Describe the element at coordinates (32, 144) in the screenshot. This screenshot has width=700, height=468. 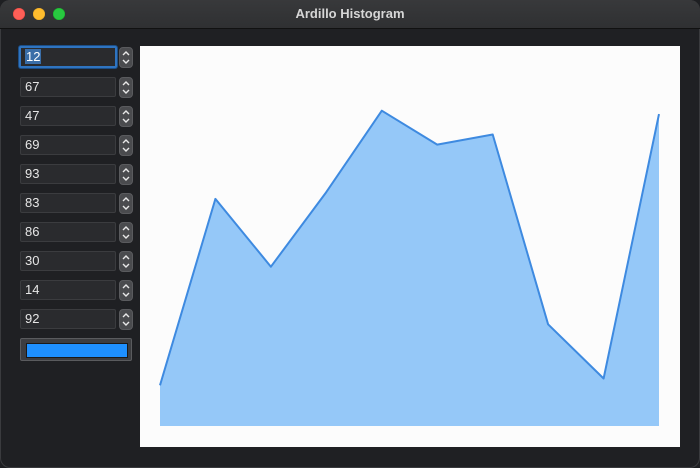
I see `value-input-text: 69` at that location.